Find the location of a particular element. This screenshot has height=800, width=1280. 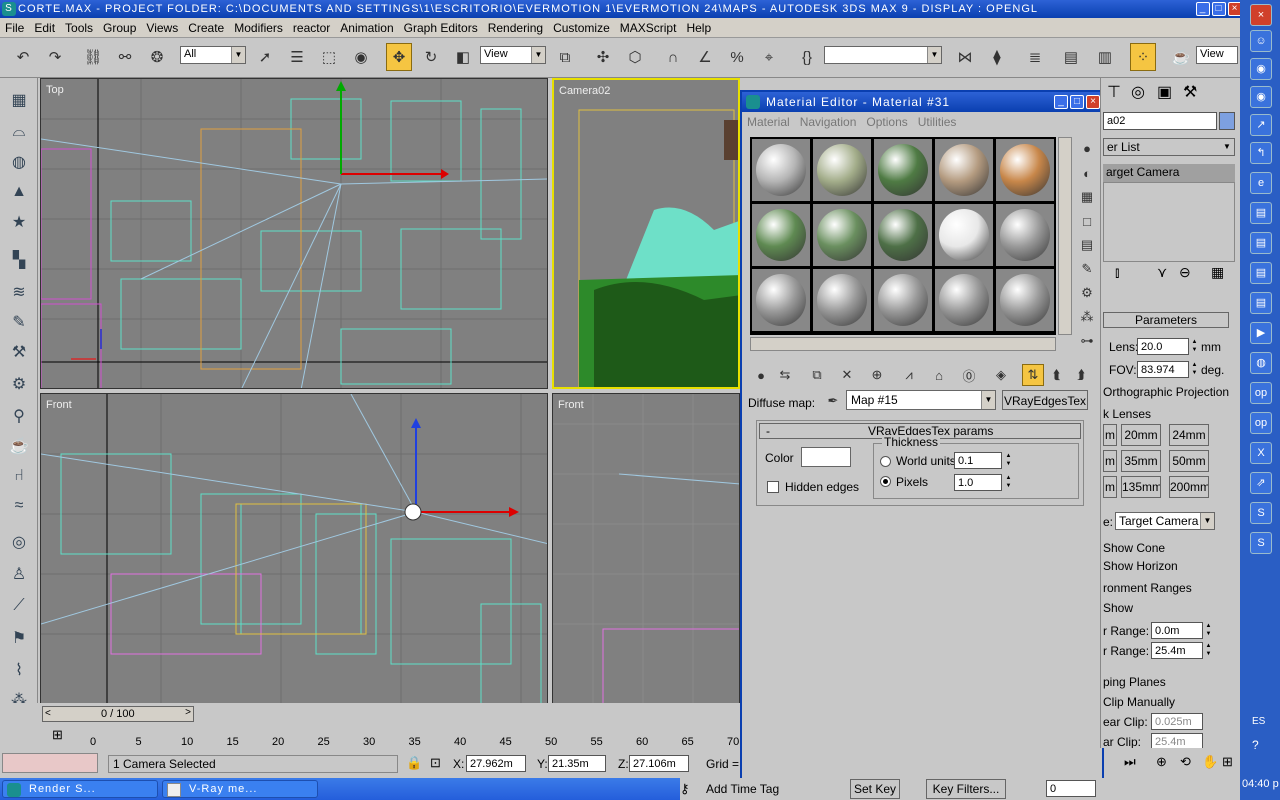

menu-item-edit: Edit is located at coordinates (44, 26).